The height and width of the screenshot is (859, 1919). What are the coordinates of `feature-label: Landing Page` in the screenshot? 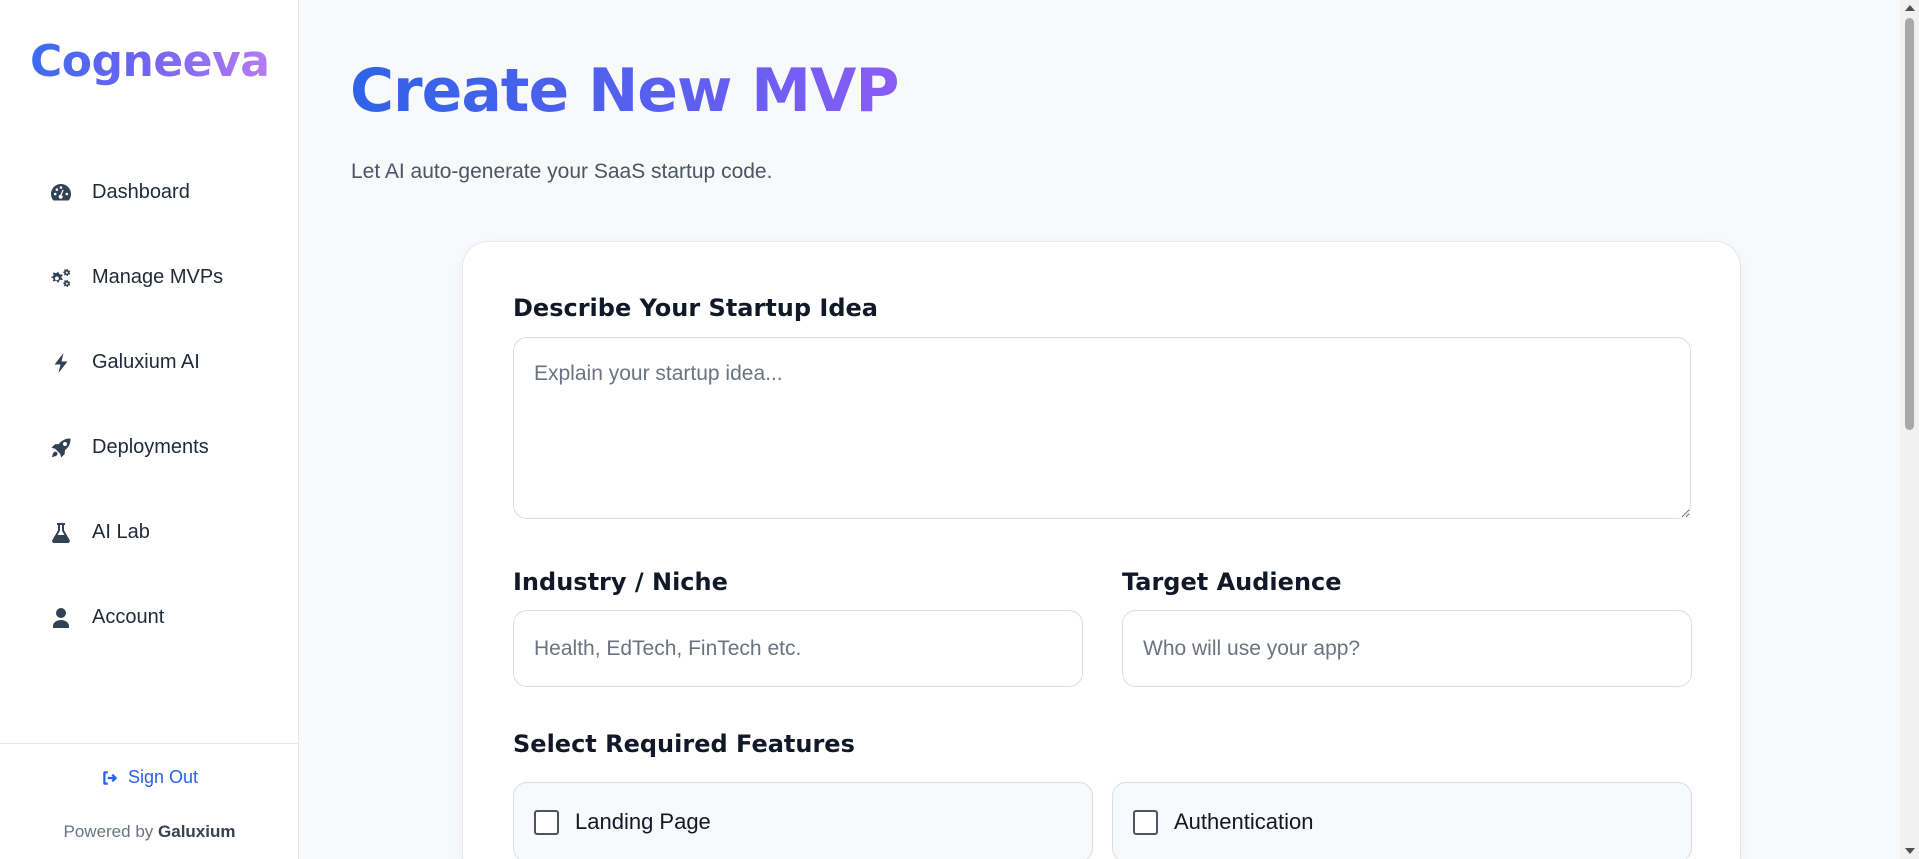 It's located at (643, 821).